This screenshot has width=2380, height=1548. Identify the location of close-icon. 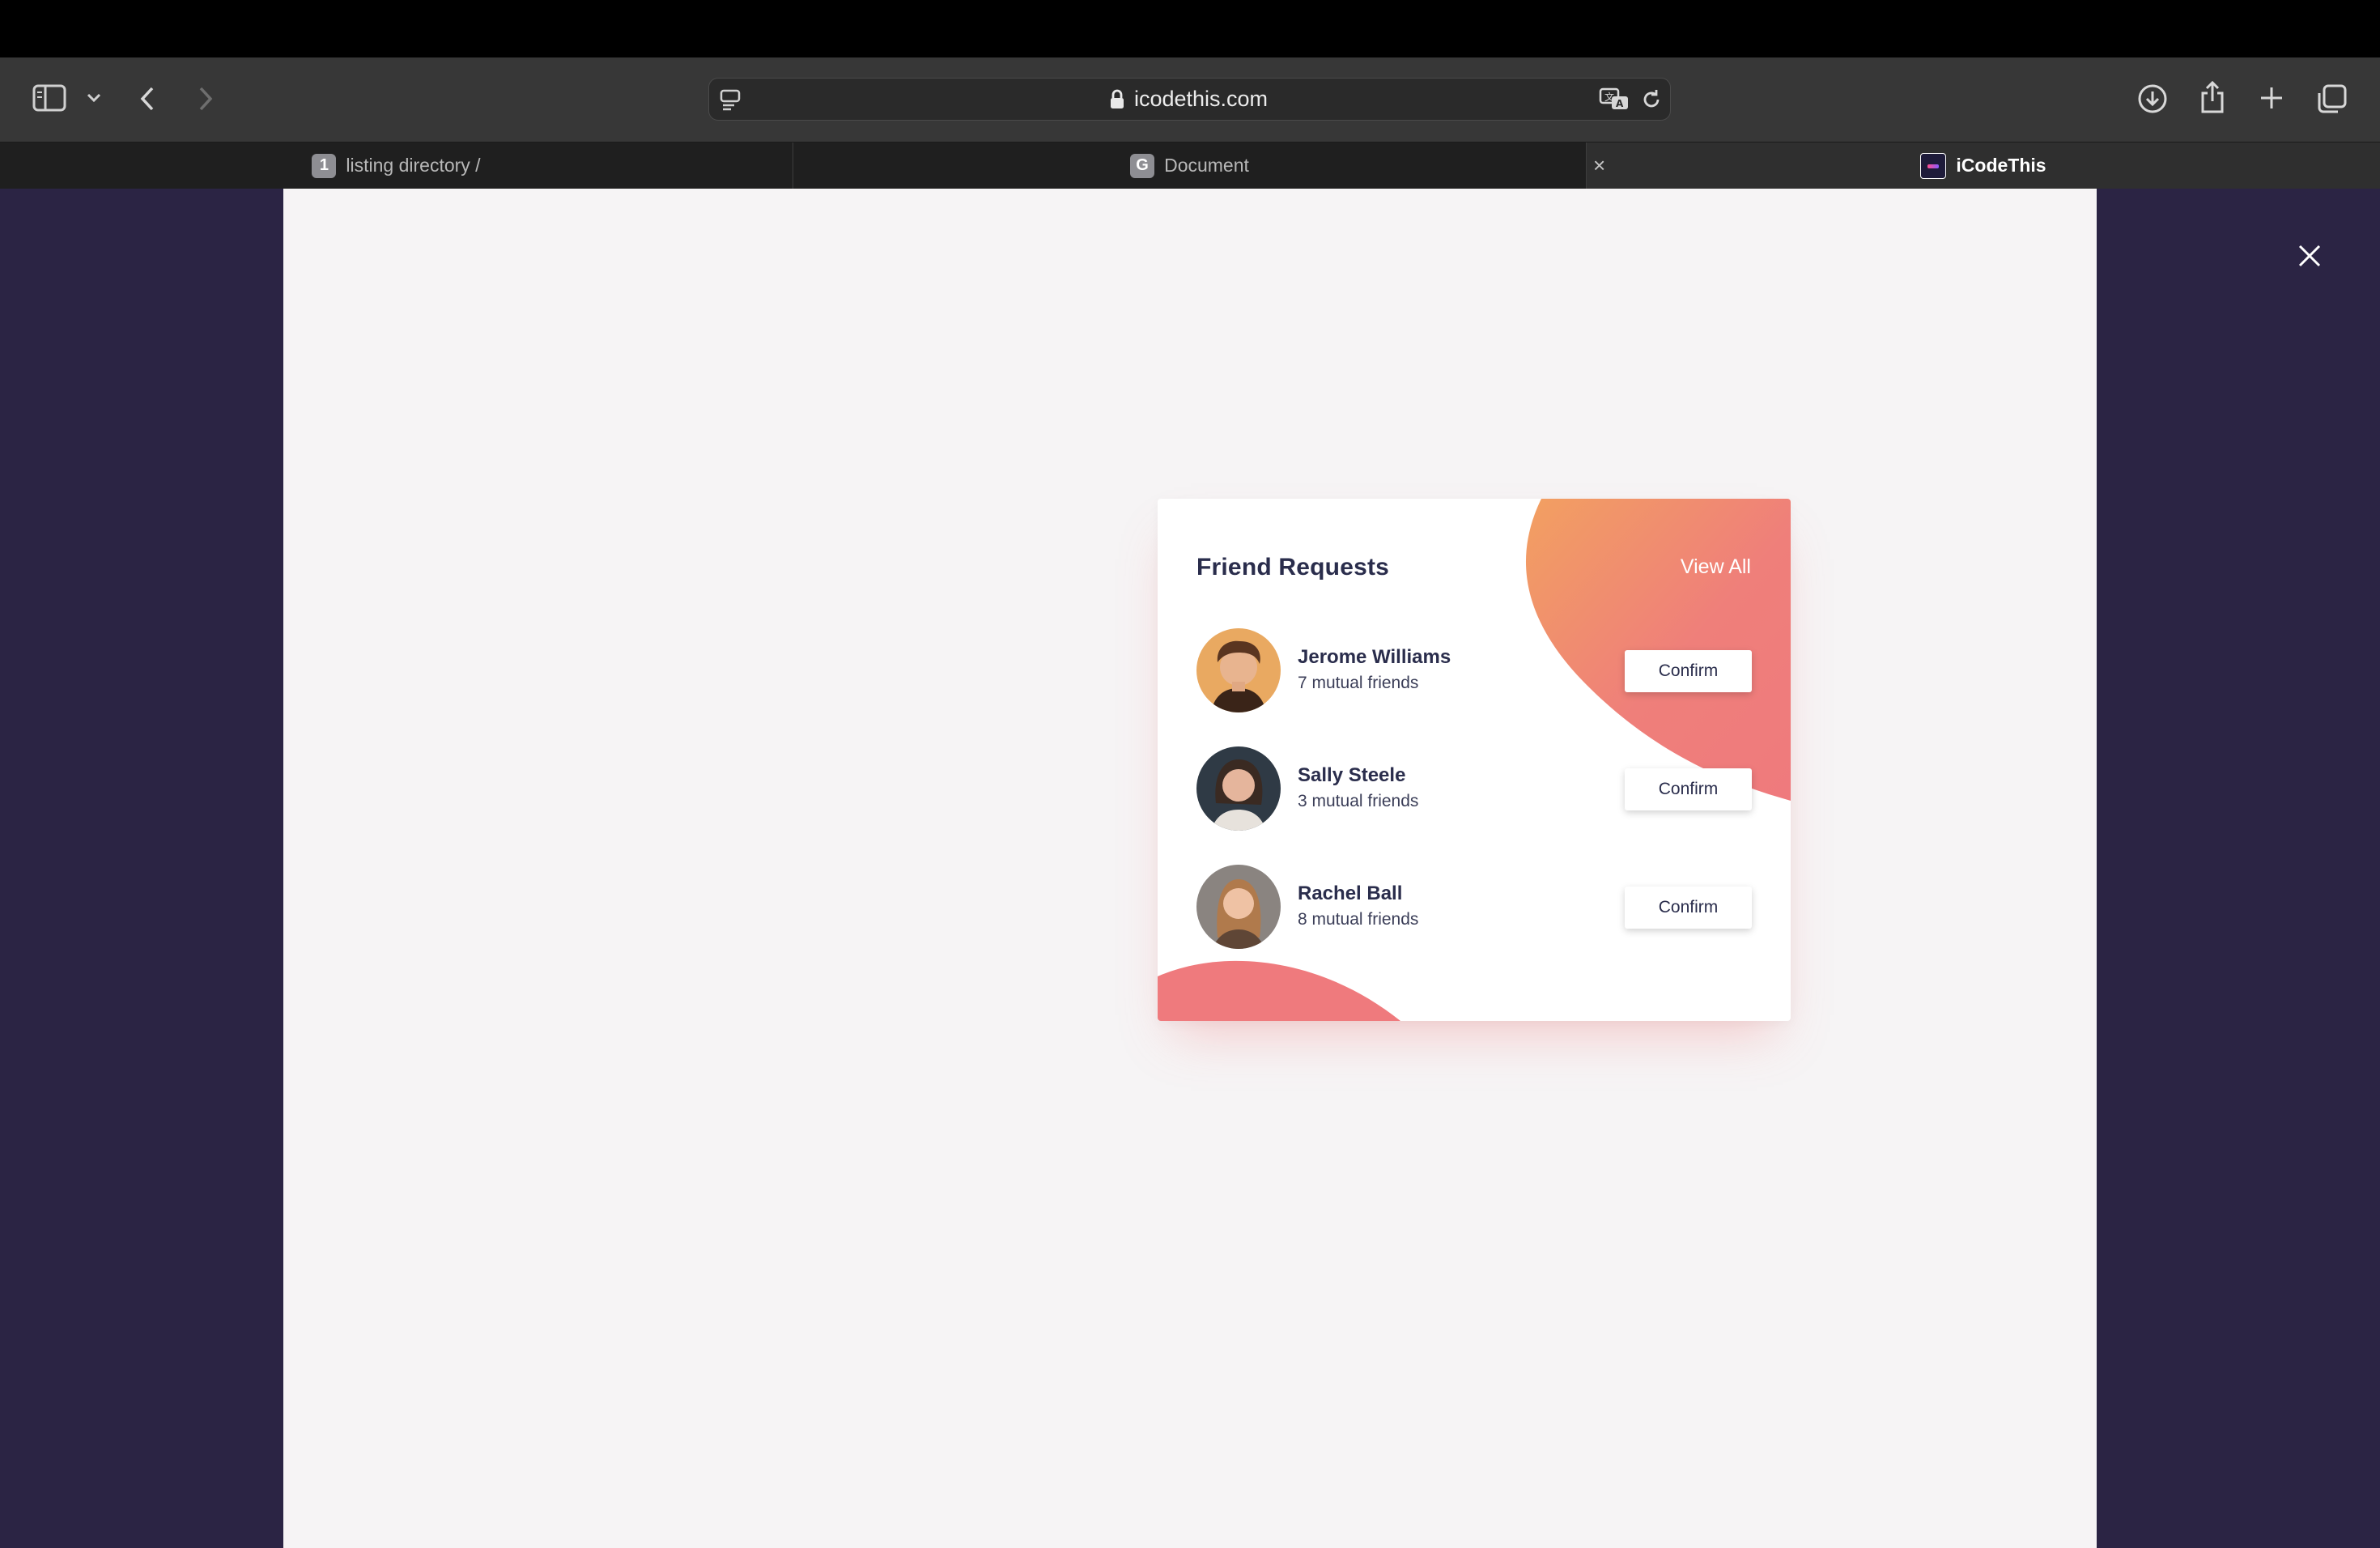
(2309, 256).